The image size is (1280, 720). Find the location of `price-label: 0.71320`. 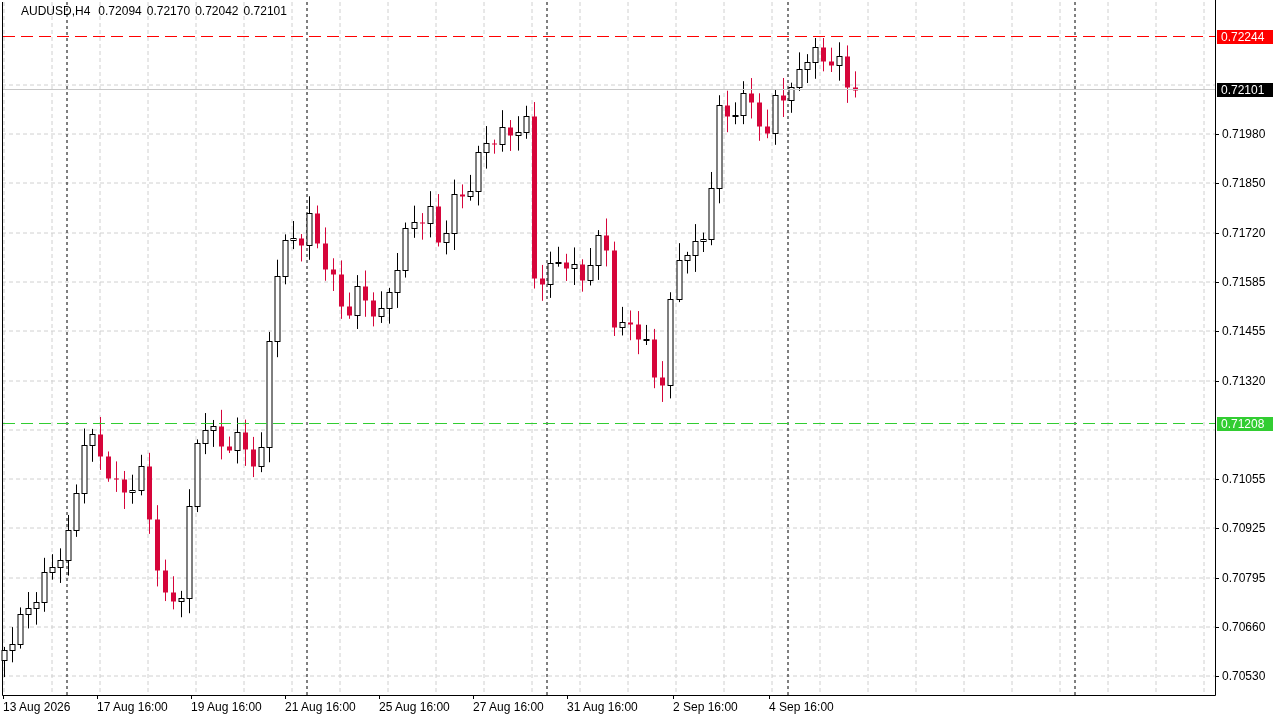

price-label: 0.71320 is located at coordinates (1244, 381).